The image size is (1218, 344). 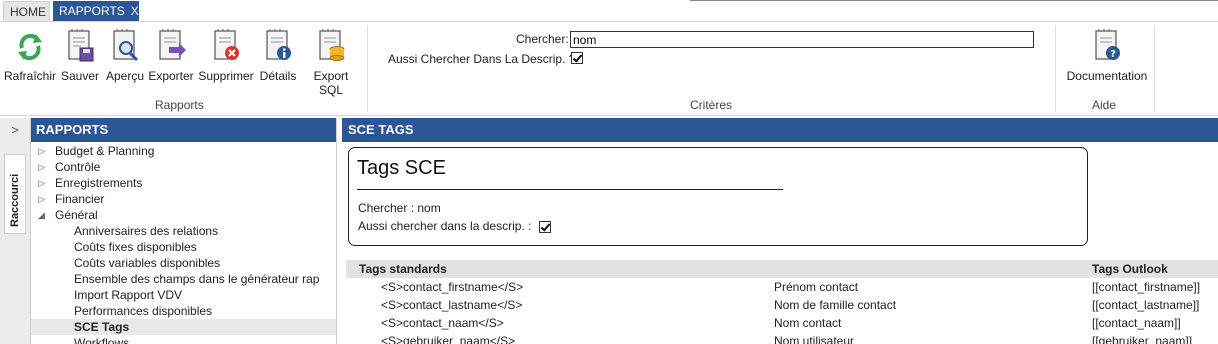 I want to click on preview-button: Aperçu, so click(x=125, y=55).